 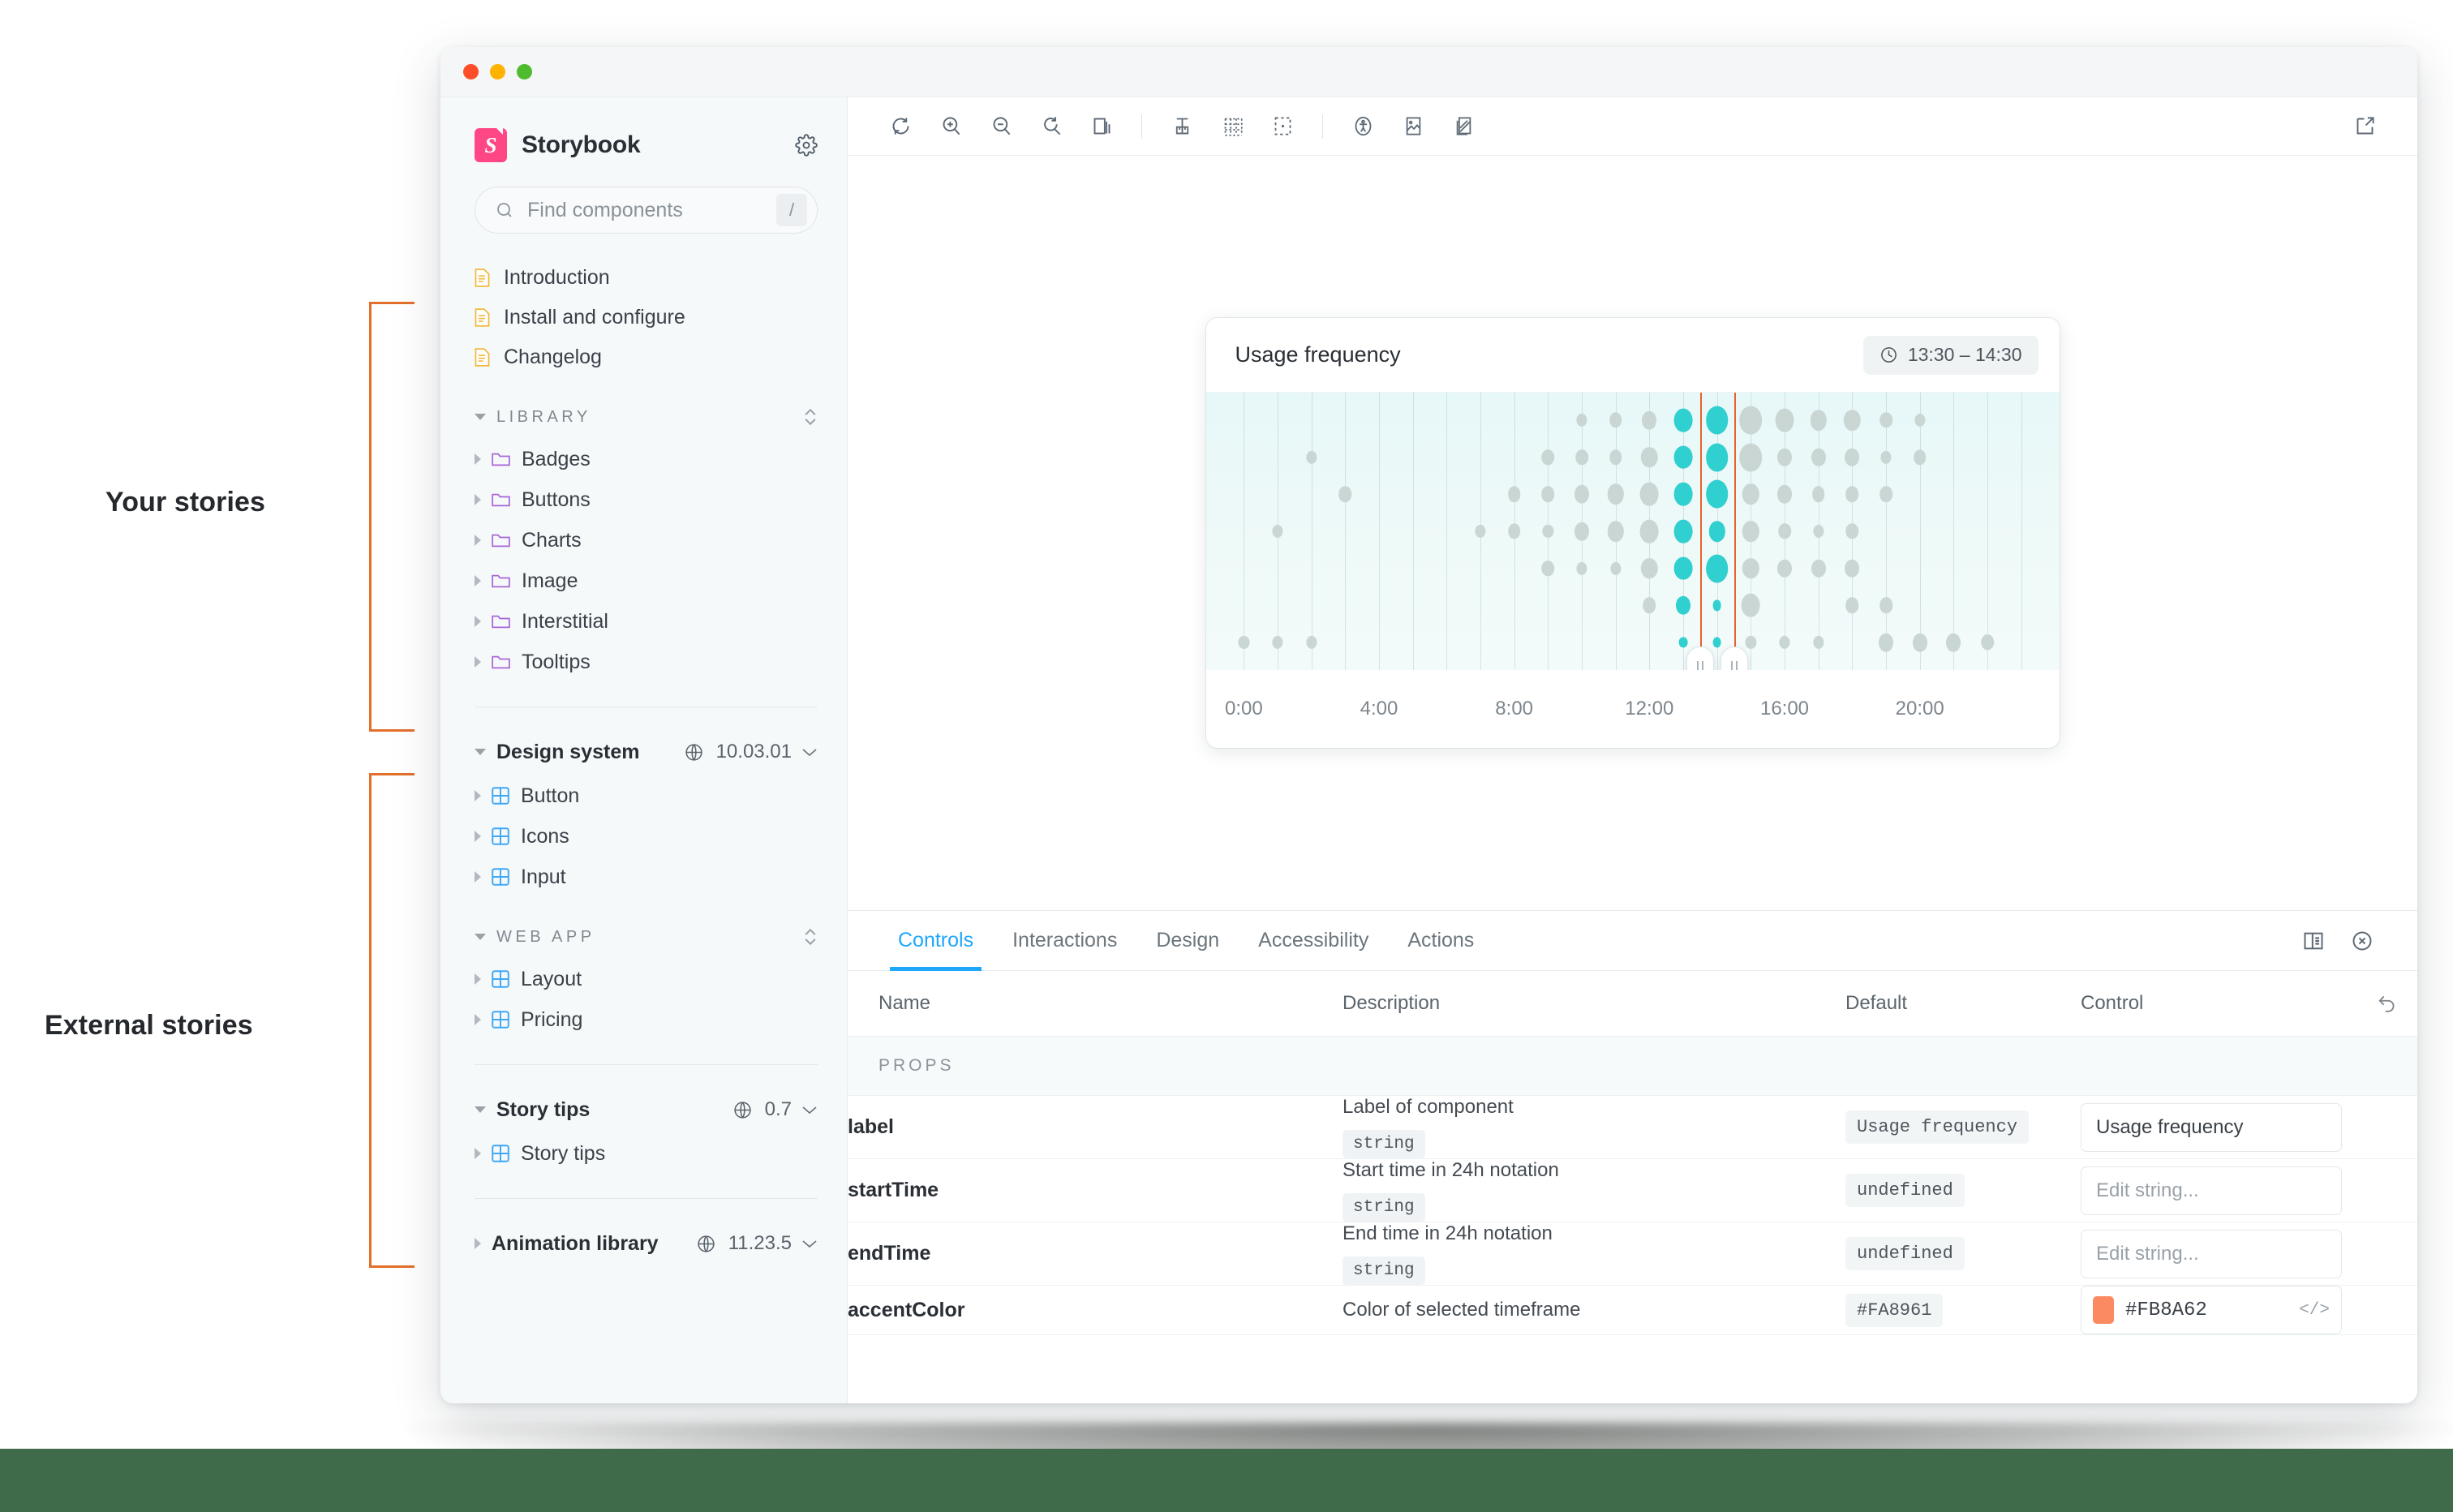 What do you see at coordinates (2362, 940) in the screenshot?
I see `close-panel-icon` at bounding box center [2362, 940].